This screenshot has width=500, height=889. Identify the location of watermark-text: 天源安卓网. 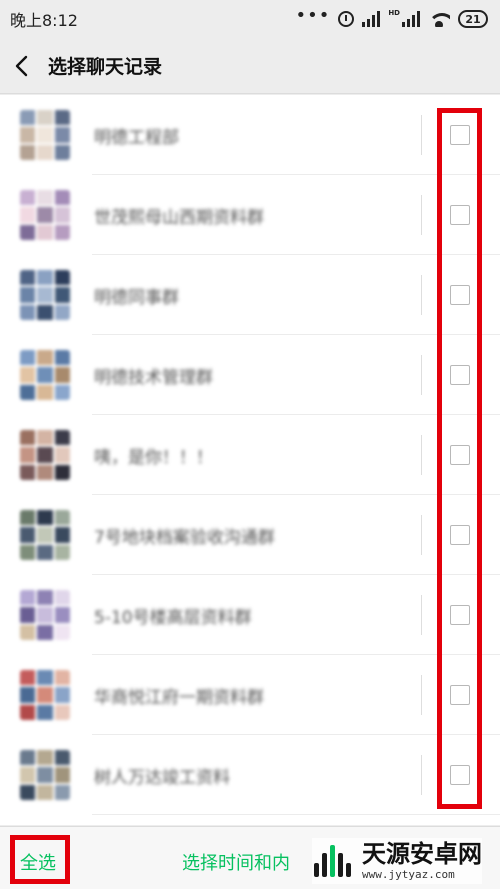
(422, 853).